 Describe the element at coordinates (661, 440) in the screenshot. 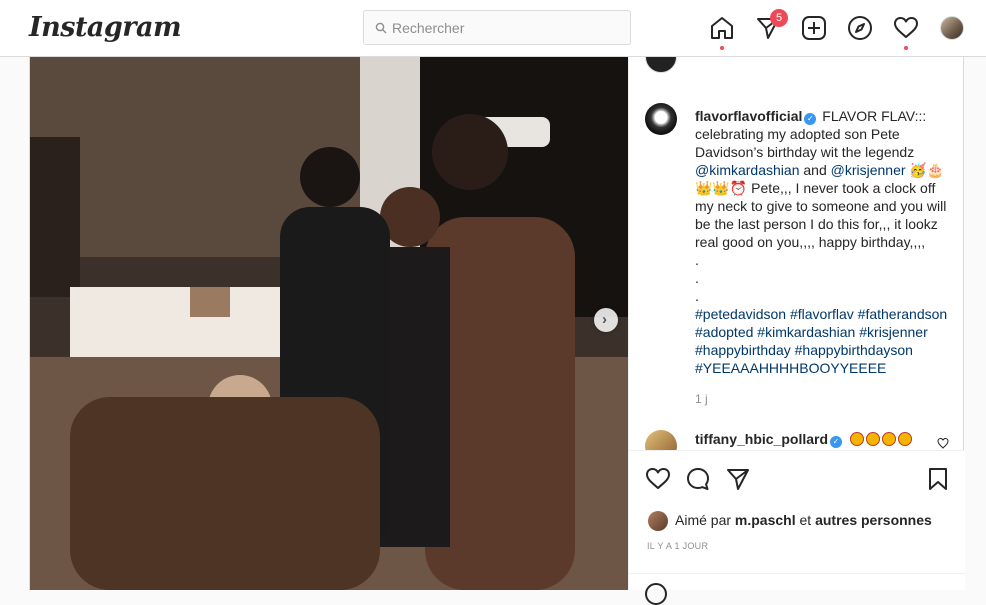

I see `commenter-avatar` at that location.